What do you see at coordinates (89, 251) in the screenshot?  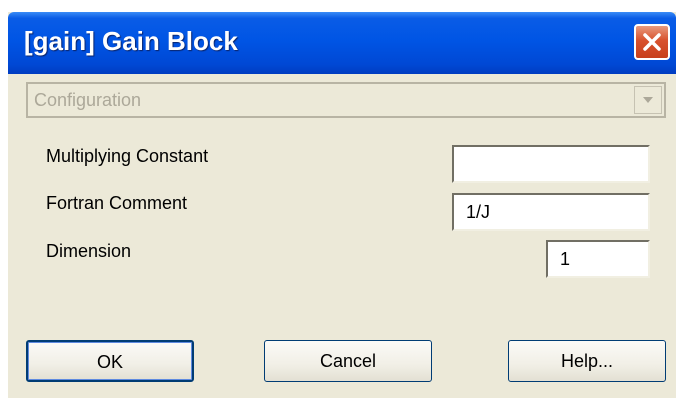 I see `dimension-label: Dimension` at bounding box center [89, 251].